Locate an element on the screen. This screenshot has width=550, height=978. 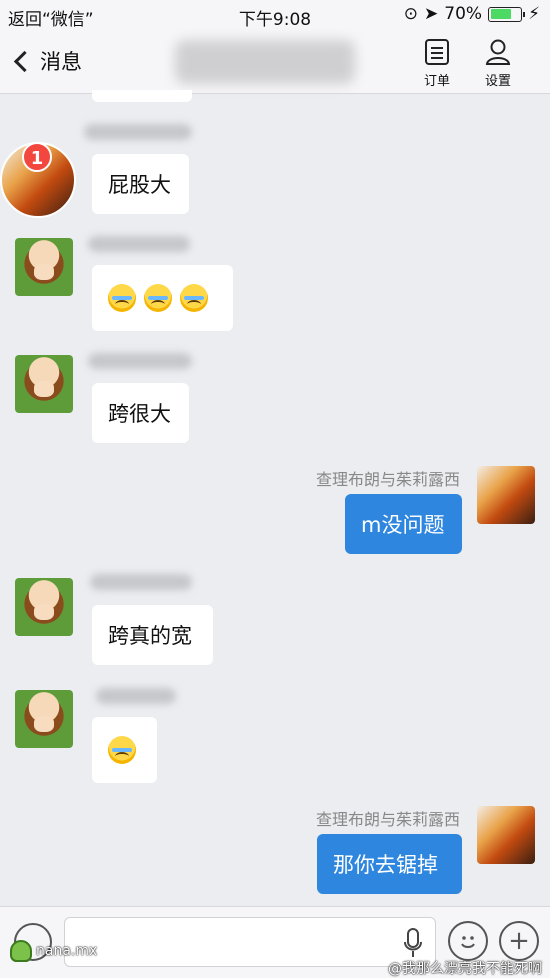
settings-label: 设置 is located at coordinates (497, 81).